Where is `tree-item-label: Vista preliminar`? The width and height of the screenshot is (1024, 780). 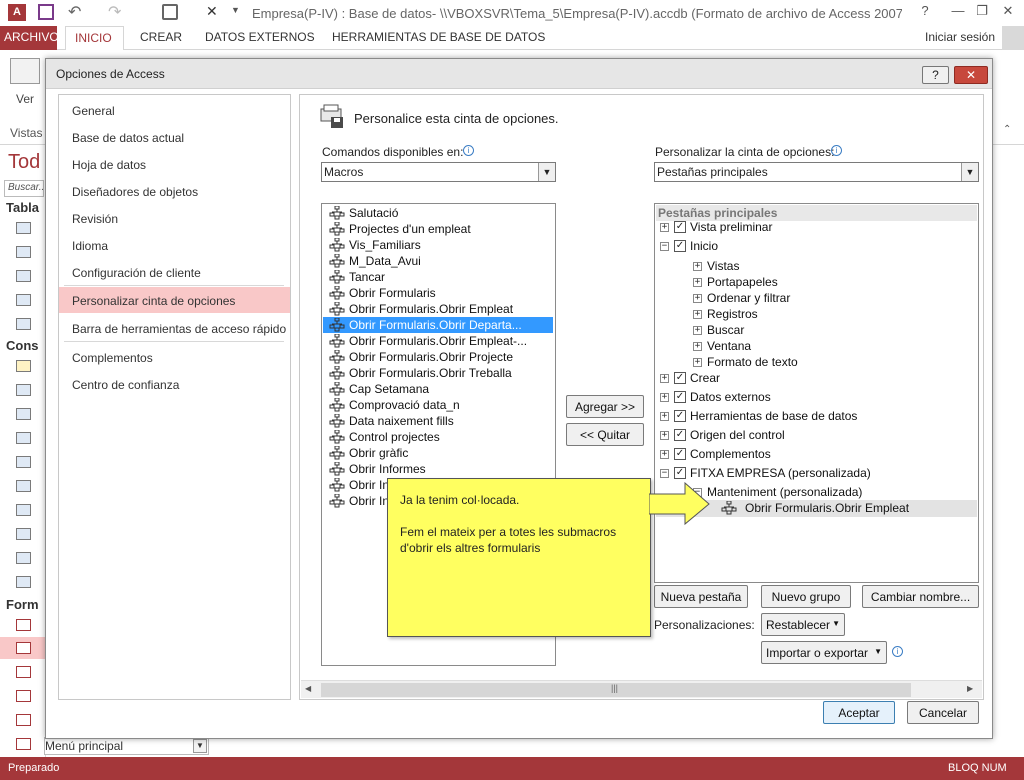 tree-item-label: Vista preliminar is located at coordinates (731, 228).